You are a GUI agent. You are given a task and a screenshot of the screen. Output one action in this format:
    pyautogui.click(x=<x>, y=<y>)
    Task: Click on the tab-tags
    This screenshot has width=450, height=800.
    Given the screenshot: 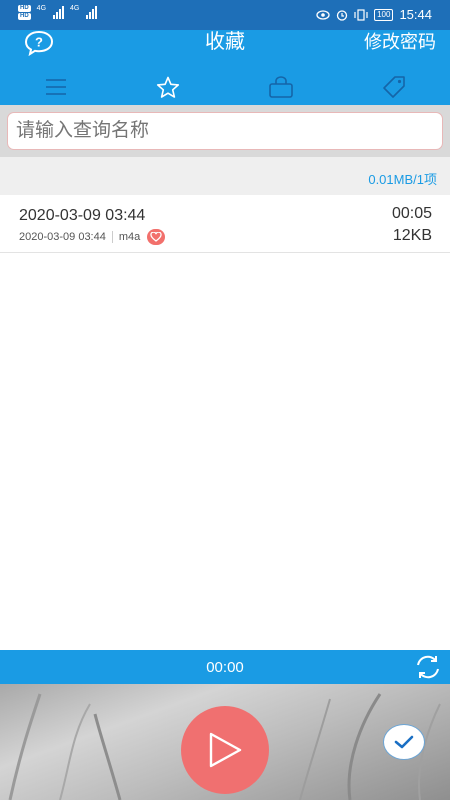 What is the action you would take?
    pyautogui.click(x=394, y=87)
    